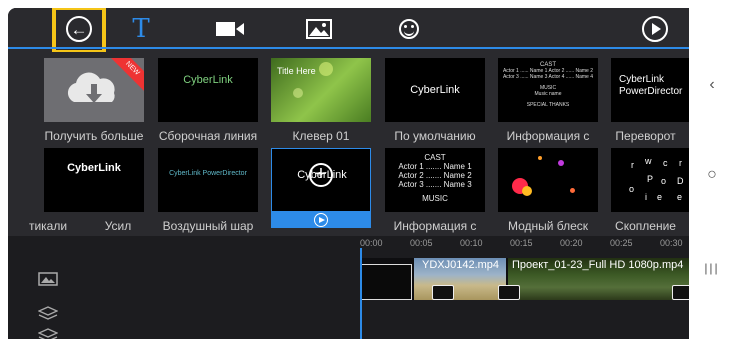 Image resolution: width=734 pixels, height=339 pixels. I want to click on scatter-letter: D, so click(680, 181).